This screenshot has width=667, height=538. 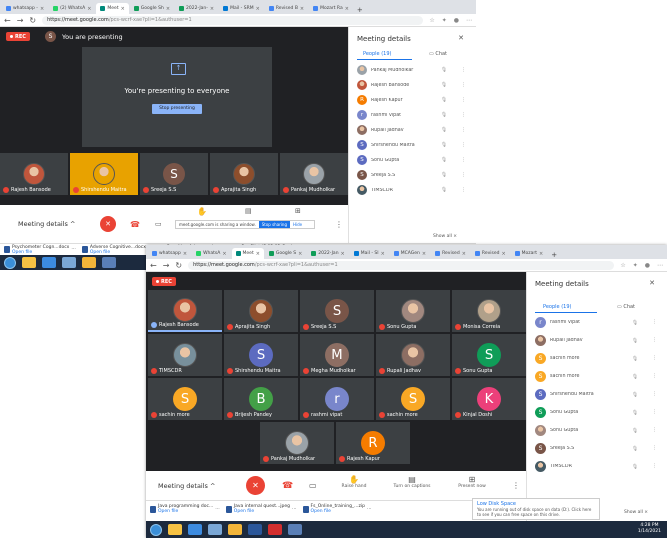 What do you see at coordinates (369, 509) in the screenshot?
I see `chevron-up-icon: ⋯` at bounding box center [369, 509].